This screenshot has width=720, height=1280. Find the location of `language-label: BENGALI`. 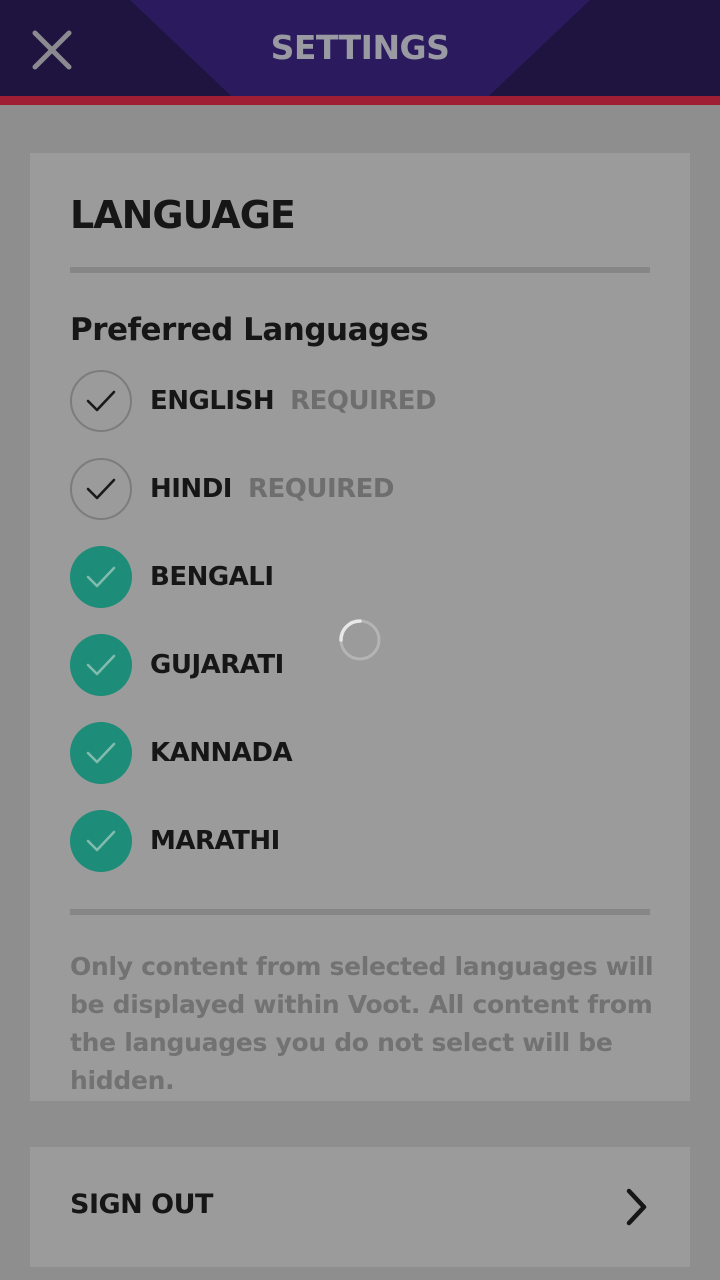

language-label: BENGALI is located at coordinates (212, 577).